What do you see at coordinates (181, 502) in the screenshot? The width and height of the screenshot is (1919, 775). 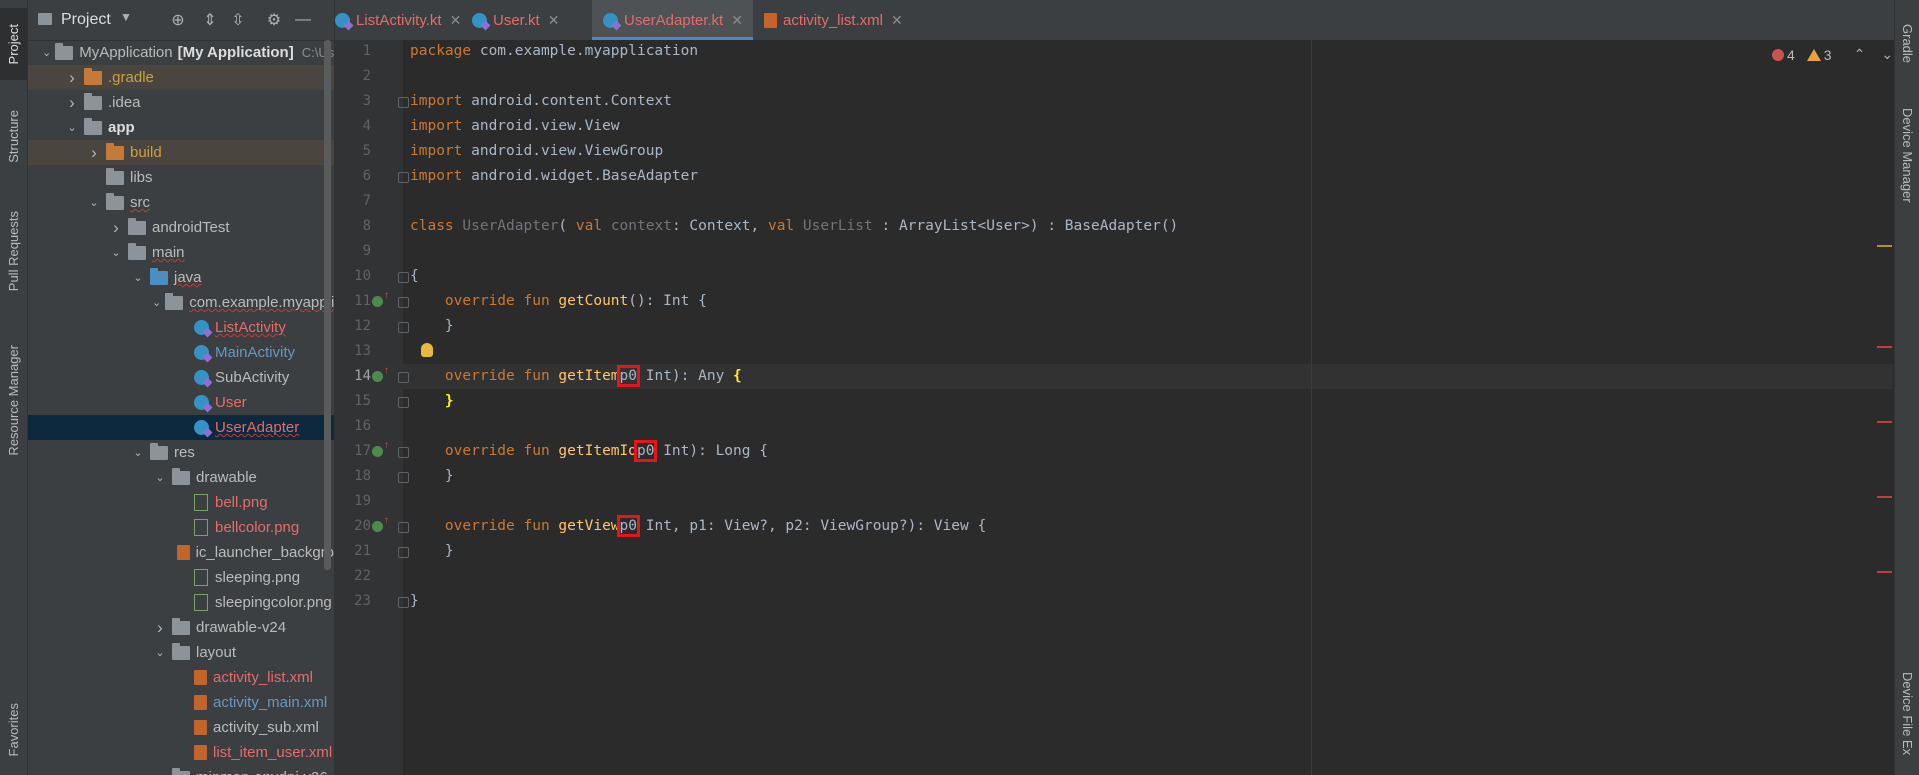 I see `tree-item: bell.png` at bounding box center [181, 502].